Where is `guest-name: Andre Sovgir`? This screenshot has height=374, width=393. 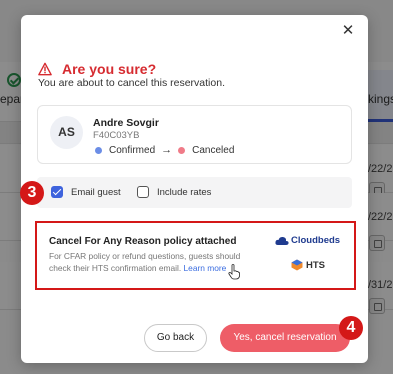 guest-name: Andre Sovgir is located at coordinates (126, 123).